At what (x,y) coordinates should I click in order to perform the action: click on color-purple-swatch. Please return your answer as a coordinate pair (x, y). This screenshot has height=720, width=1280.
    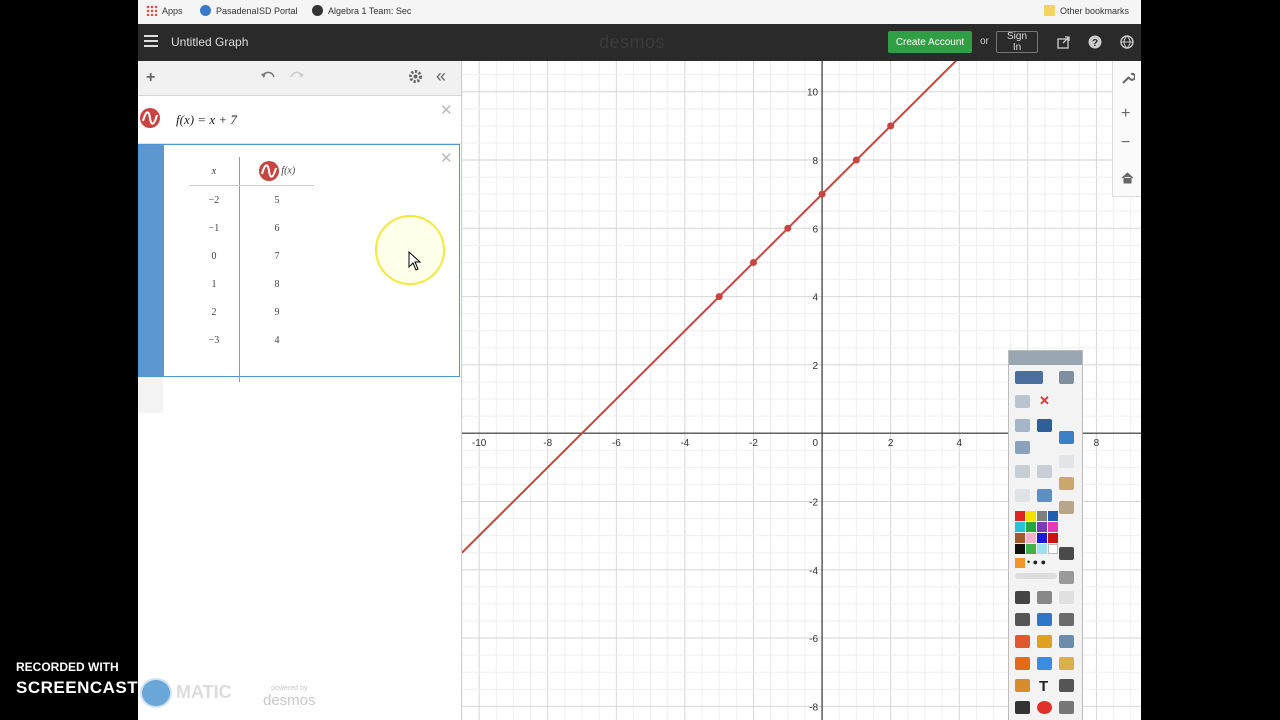
    Looking at the image, I should click on (1042, 527).